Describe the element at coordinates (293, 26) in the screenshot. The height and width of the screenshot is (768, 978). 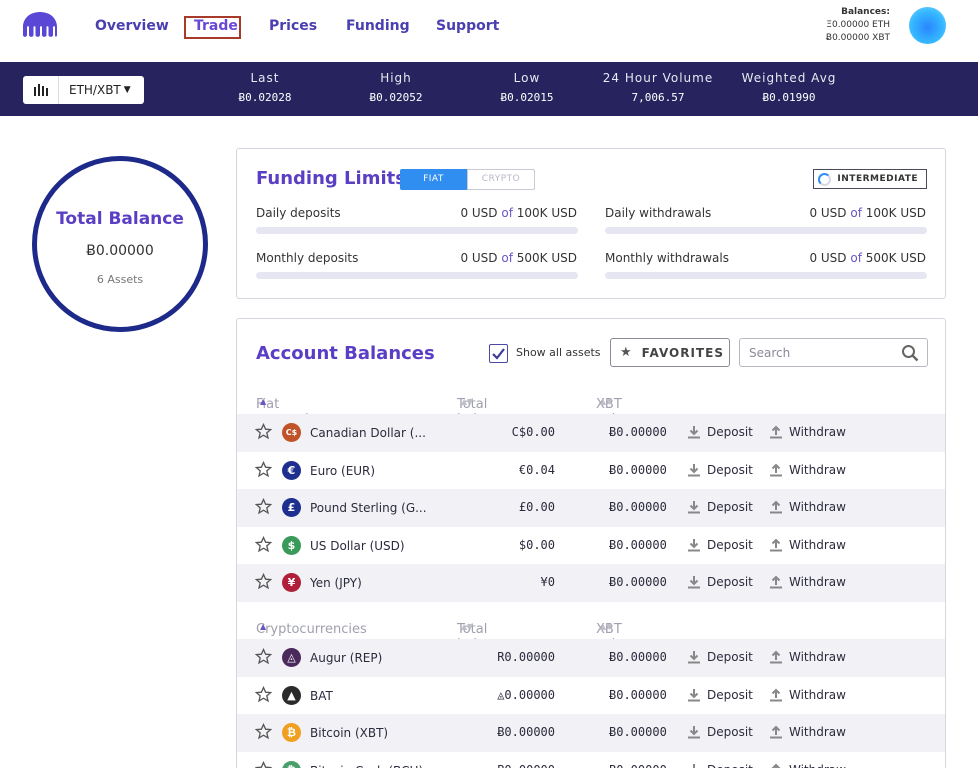
I see `nav-prices: Prices` at that location.